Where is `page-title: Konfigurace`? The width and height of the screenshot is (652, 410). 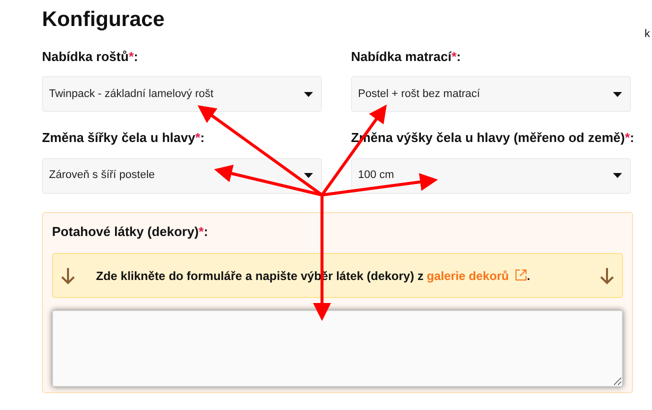
page-title: Konfigurace is located at coordinates (103, 20).